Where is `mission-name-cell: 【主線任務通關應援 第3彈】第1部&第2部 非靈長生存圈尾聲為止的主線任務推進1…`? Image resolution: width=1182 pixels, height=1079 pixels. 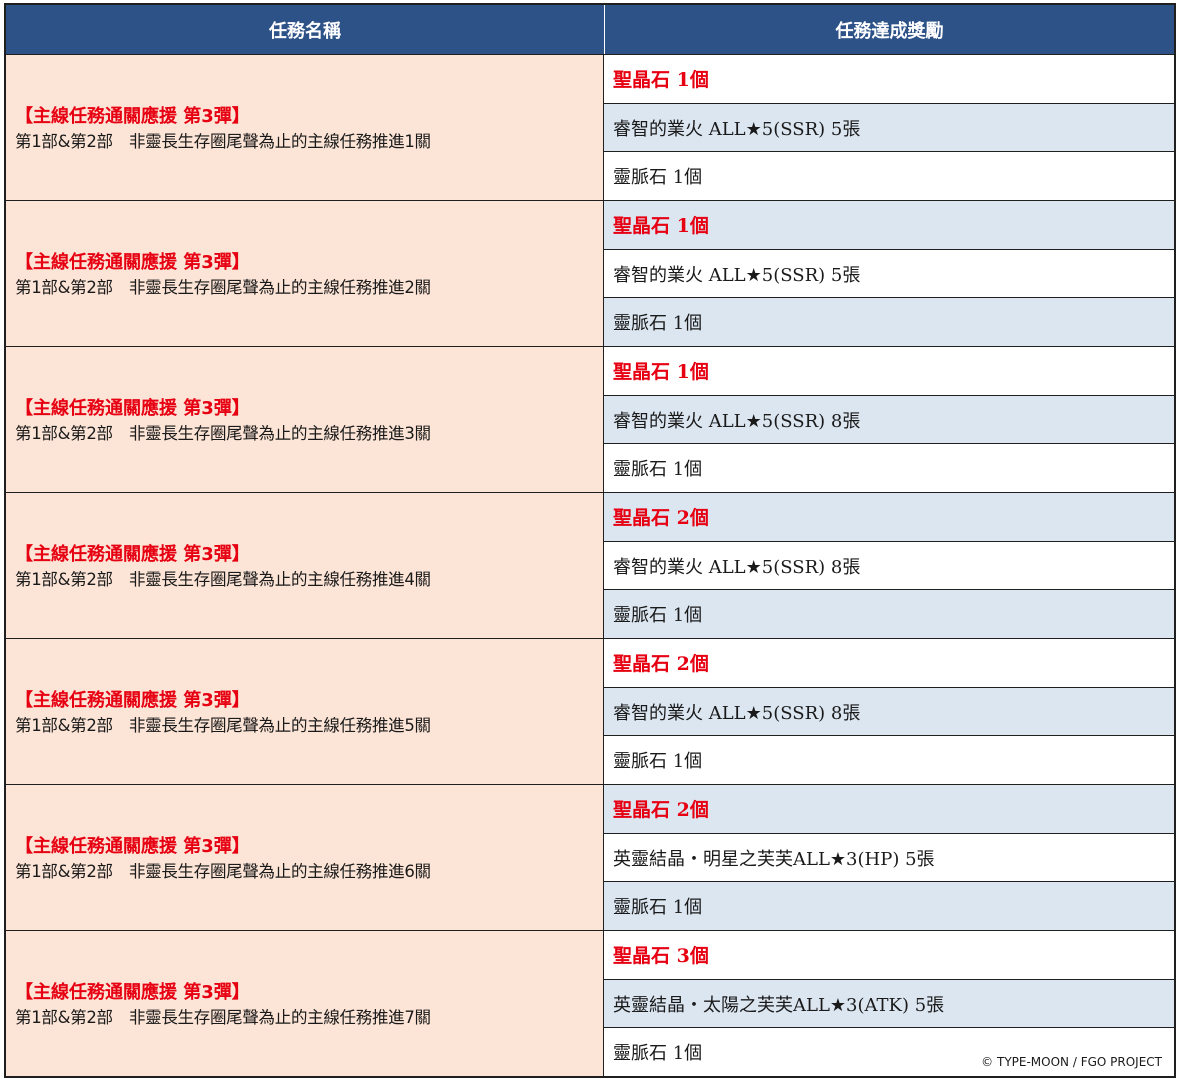 mission-name-cell: 【主線任務通關應援 第3彈】第1部&第2部 非靈長生存圈尾聲為止的主線任務推進1… is located at coordinates (305, 127).